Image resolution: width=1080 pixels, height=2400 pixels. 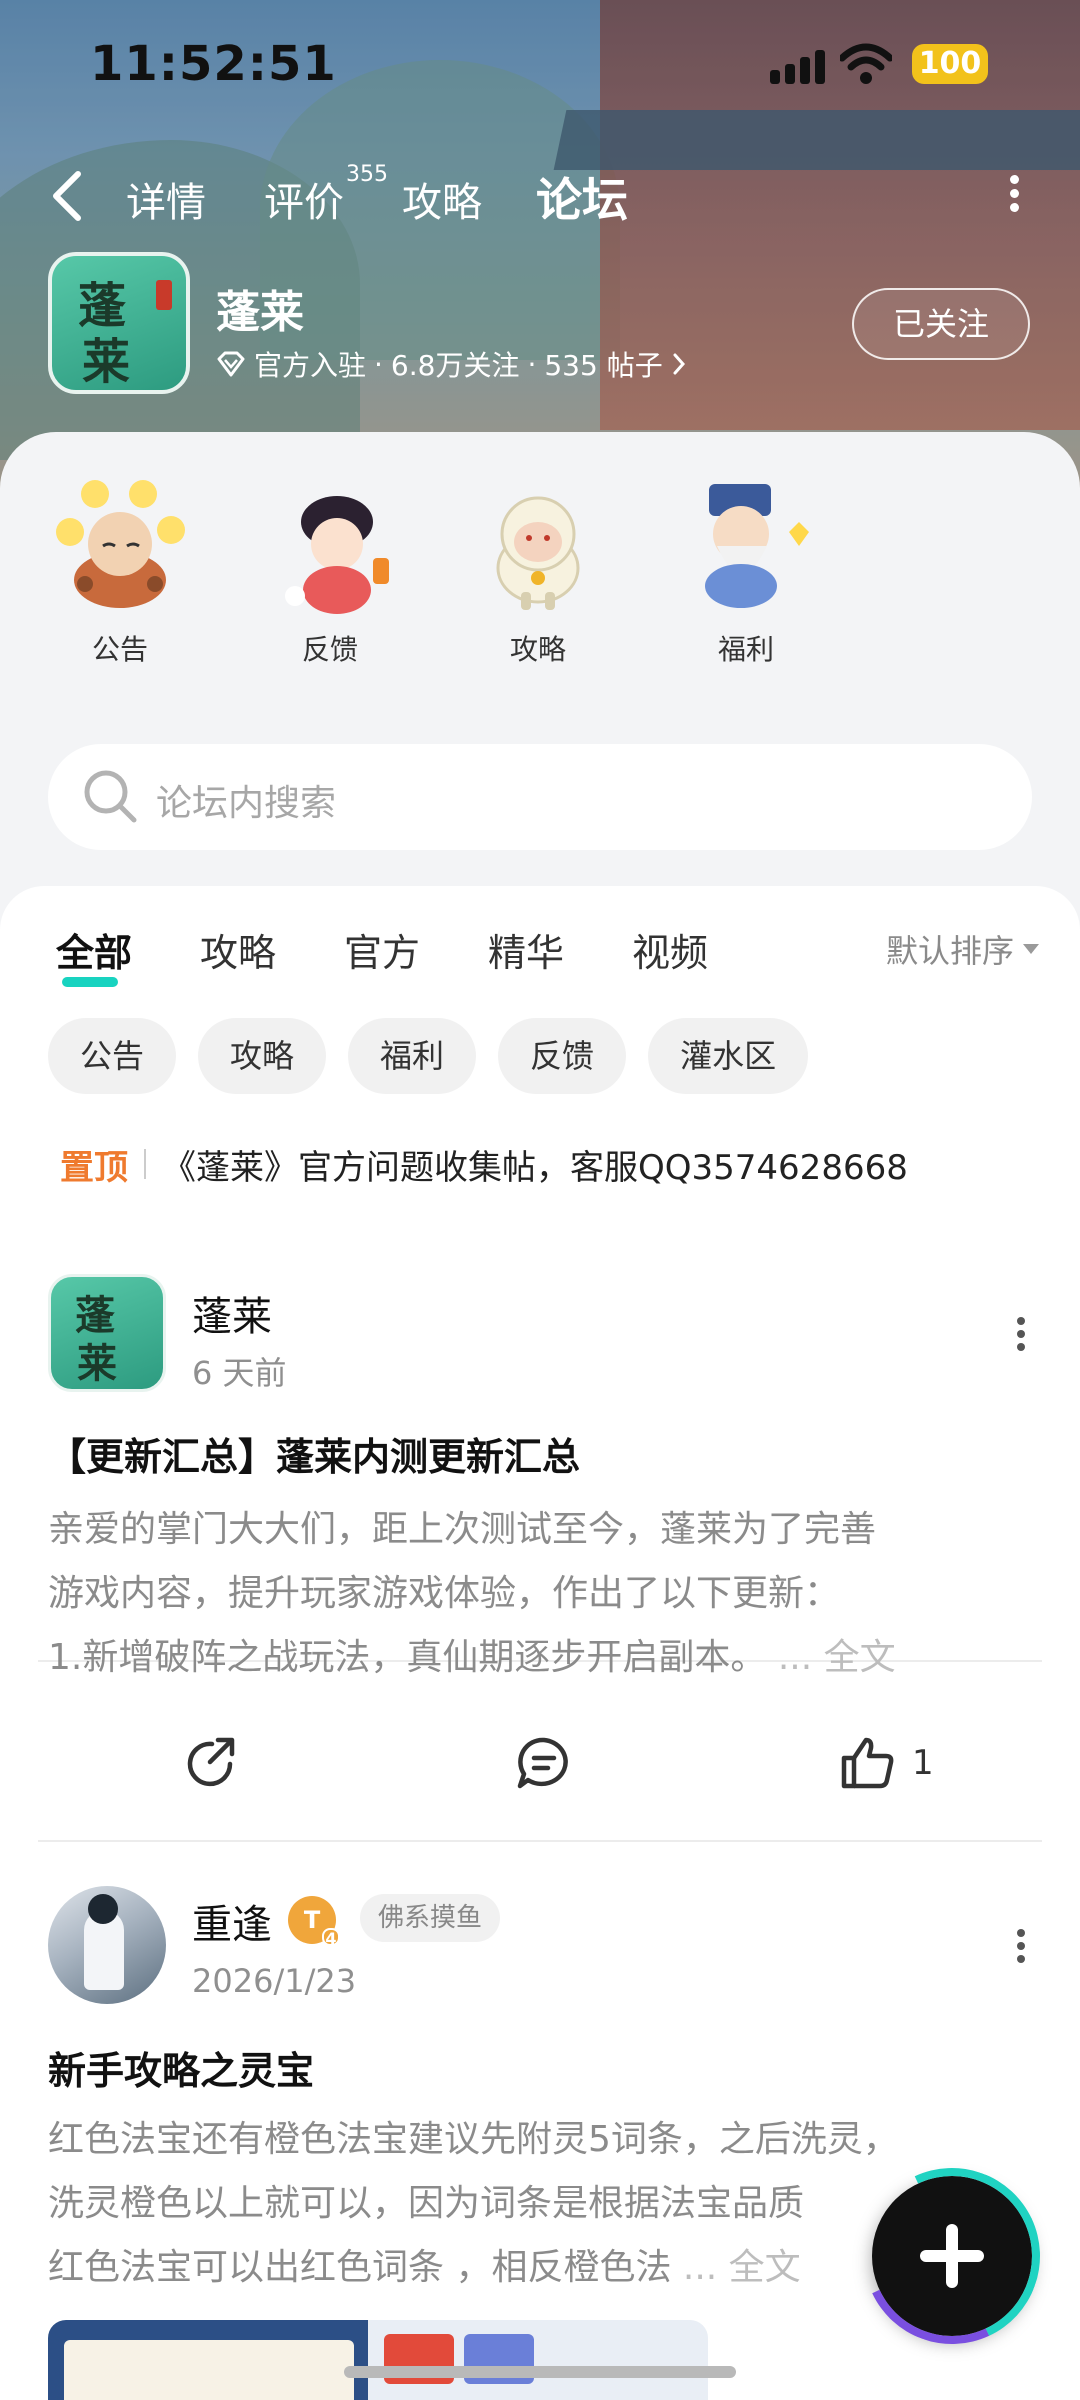 I want to click on post-author: 蓬莱, so click(x=232, y=1313).